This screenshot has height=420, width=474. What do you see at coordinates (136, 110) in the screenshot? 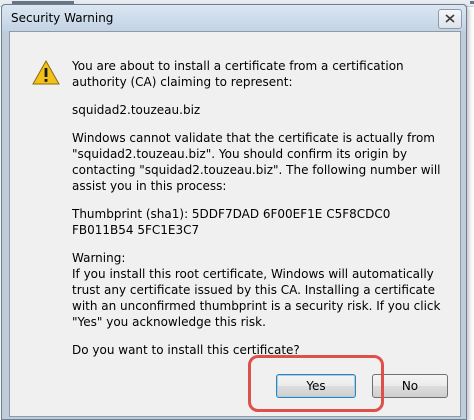
I see `ca-name: squidad2.touzeau.biz` at bounding box center [136, 110].